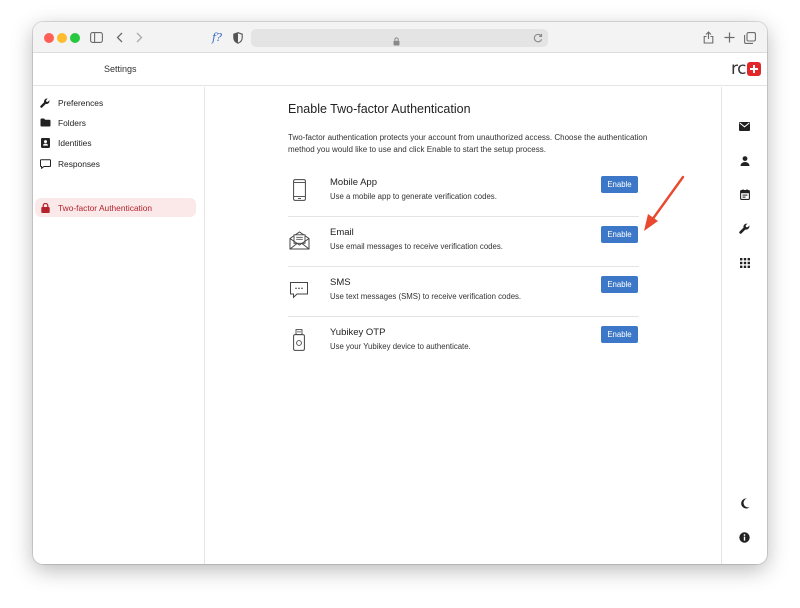 The width and height of the screenshot is (800, 608). Describe the element at coordinates (744, 325) in the screenshot. I see `app-navigation-rail` at that location.